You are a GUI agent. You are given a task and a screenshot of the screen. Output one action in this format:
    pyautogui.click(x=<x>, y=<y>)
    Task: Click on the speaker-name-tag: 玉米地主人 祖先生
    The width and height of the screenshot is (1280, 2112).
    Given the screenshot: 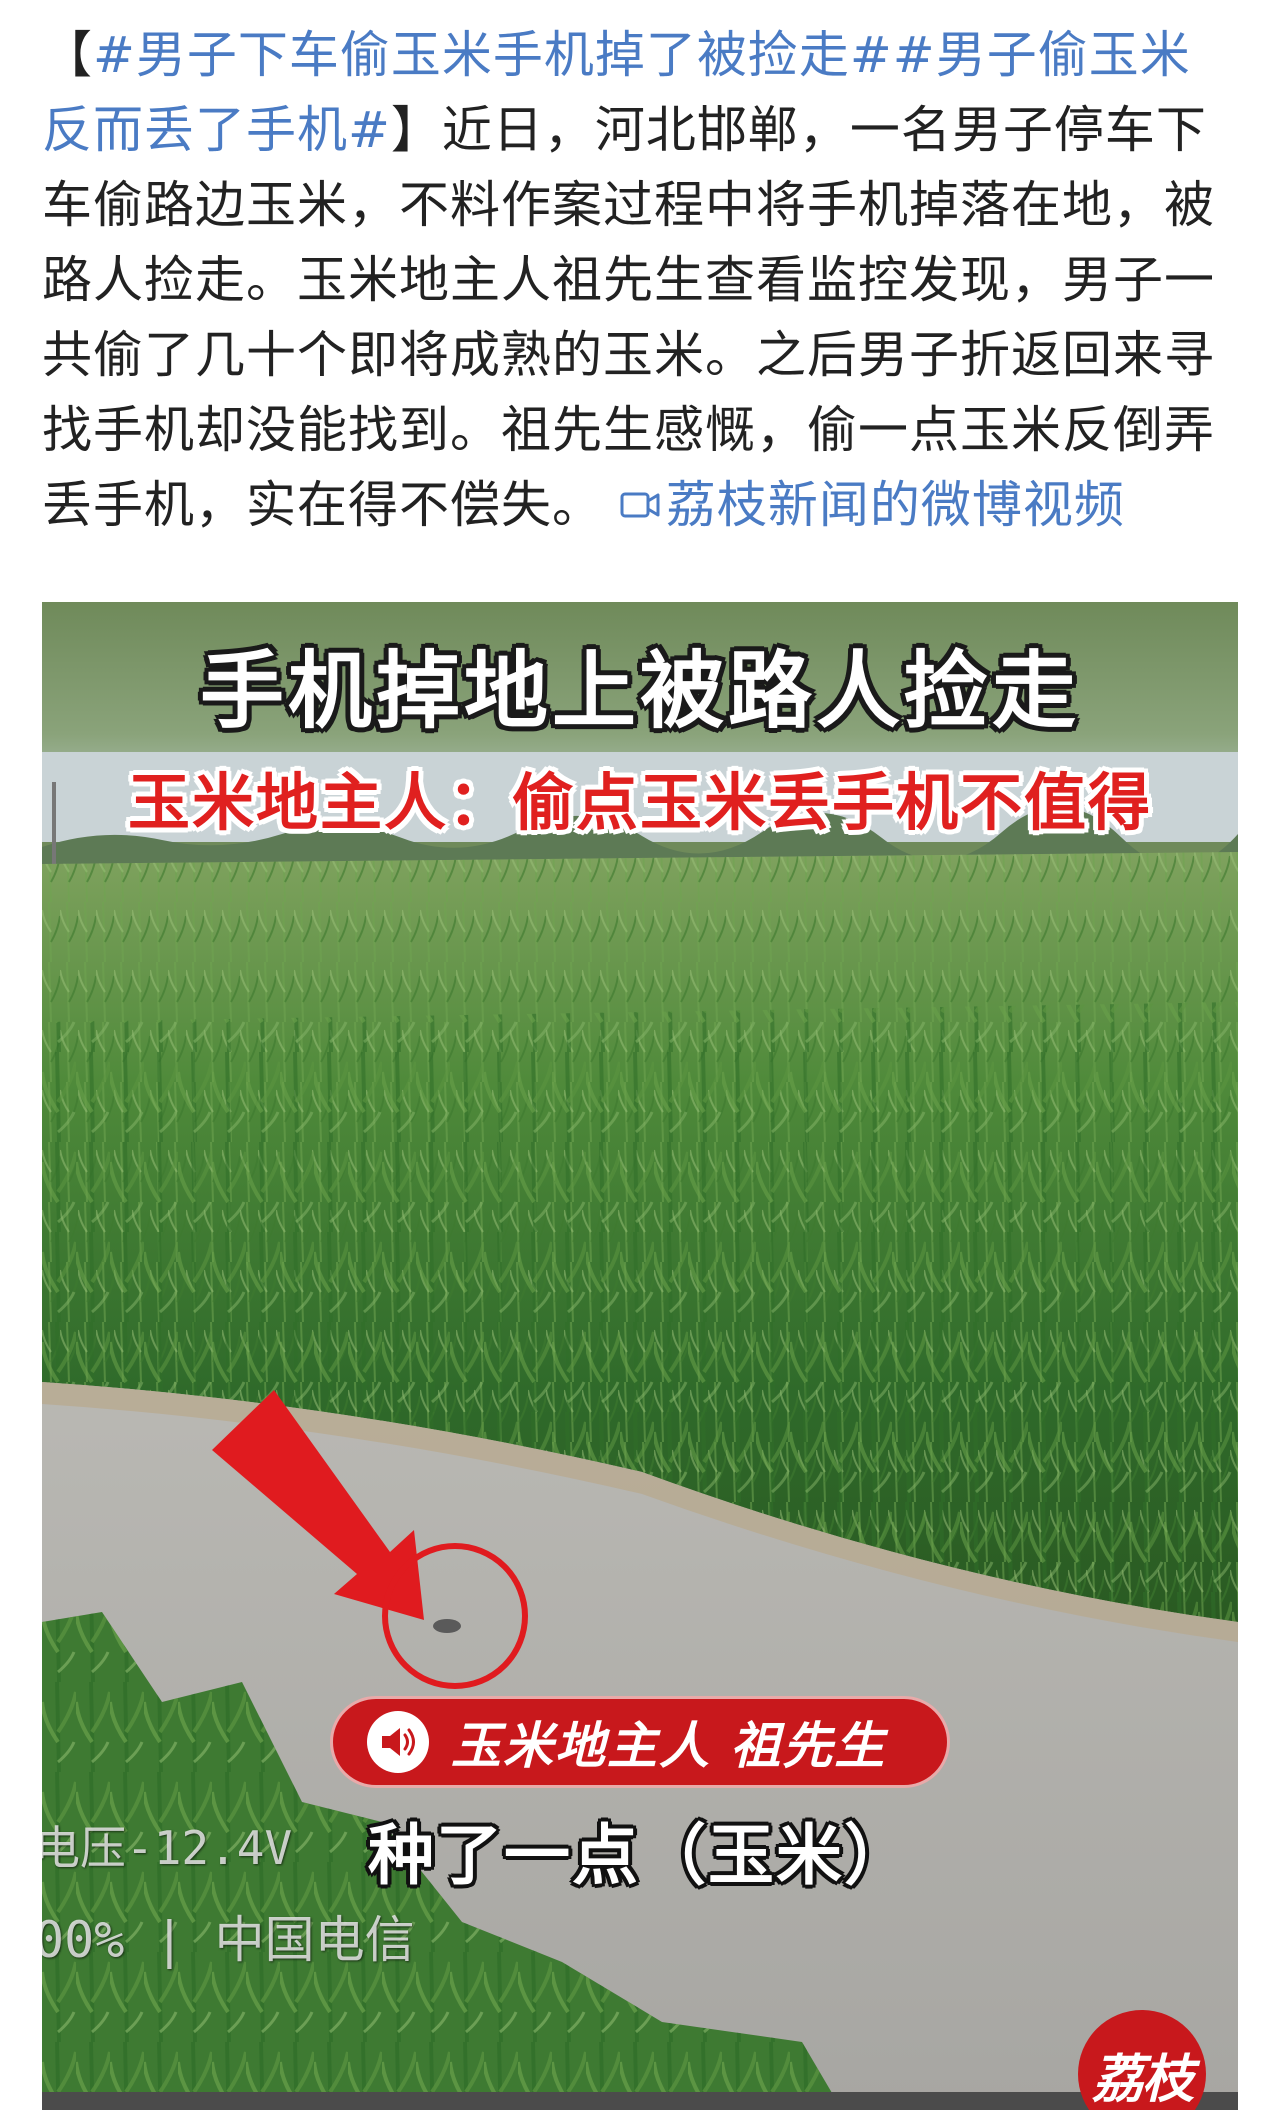 What is the action you would take?
    pyautogui.click(x=640, y=1742)
    